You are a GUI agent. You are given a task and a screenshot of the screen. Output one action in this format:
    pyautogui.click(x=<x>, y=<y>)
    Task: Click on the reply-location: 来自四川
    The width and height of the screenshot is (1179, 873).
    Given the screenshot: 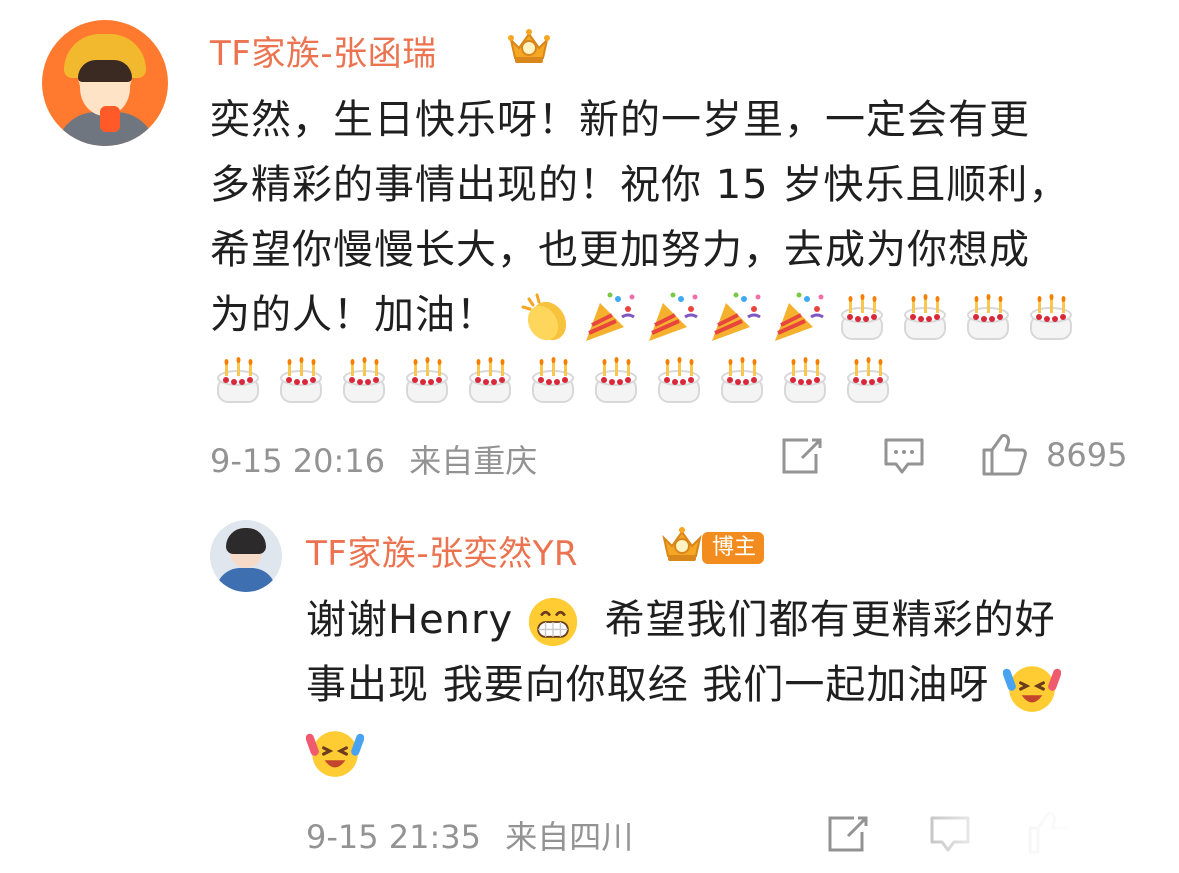 What is the action you would take?
    pyautogui.click(x=569, y=837)
    